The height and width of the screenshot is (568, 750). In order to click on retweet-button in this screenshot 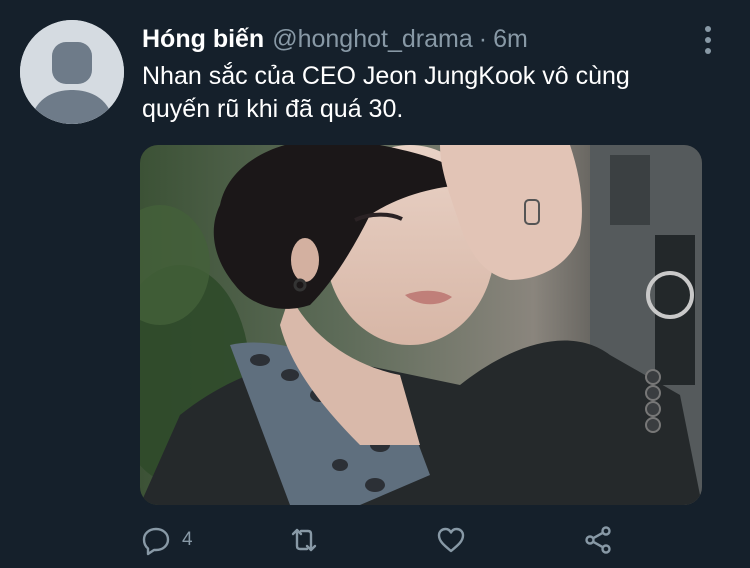, I will do `click(304, 540)`.